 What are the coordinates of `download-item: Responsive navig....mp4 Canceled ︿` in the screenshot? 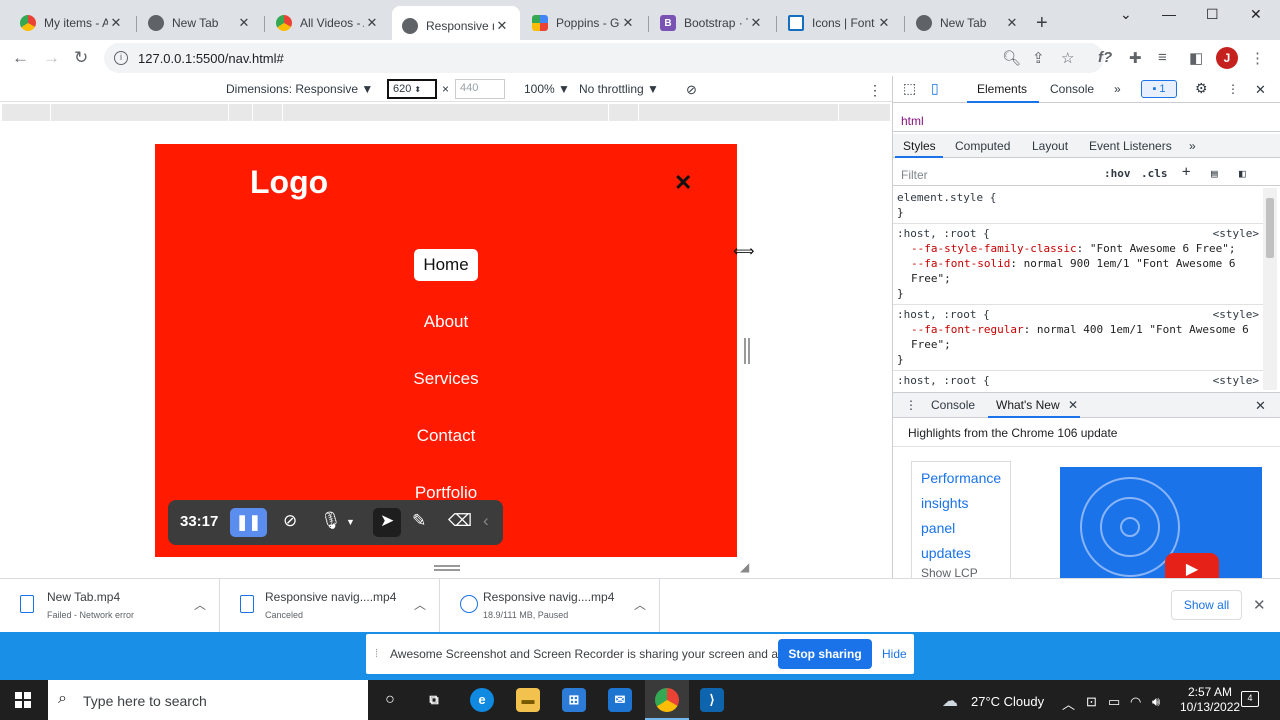 It's located at (330, 606).